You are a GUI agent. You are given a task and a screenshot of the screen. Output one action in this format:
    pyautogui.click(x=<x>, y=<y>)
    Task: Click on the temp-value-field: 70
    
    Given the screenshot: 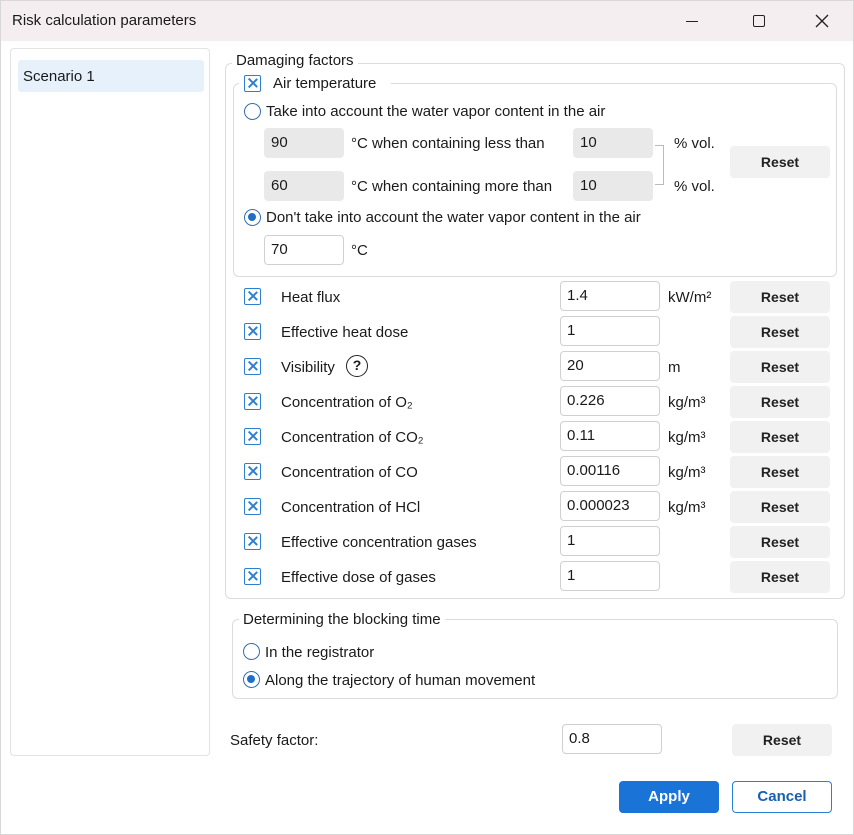 What is the action you would take?
    pyautogui.click(x=304, y=250)
    